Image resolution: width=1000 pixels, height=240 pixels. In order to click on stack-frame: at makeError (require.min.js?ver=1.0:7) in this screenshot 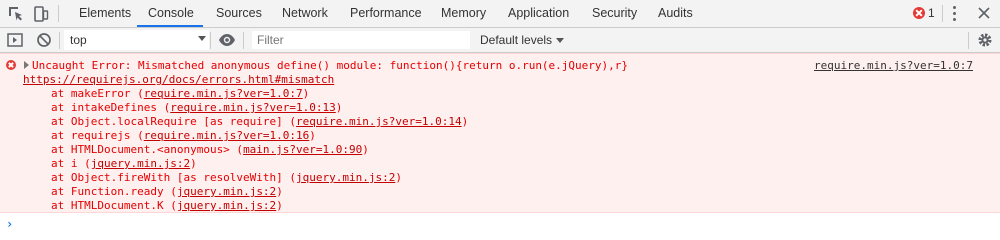, I will do `click(180, 94)`.